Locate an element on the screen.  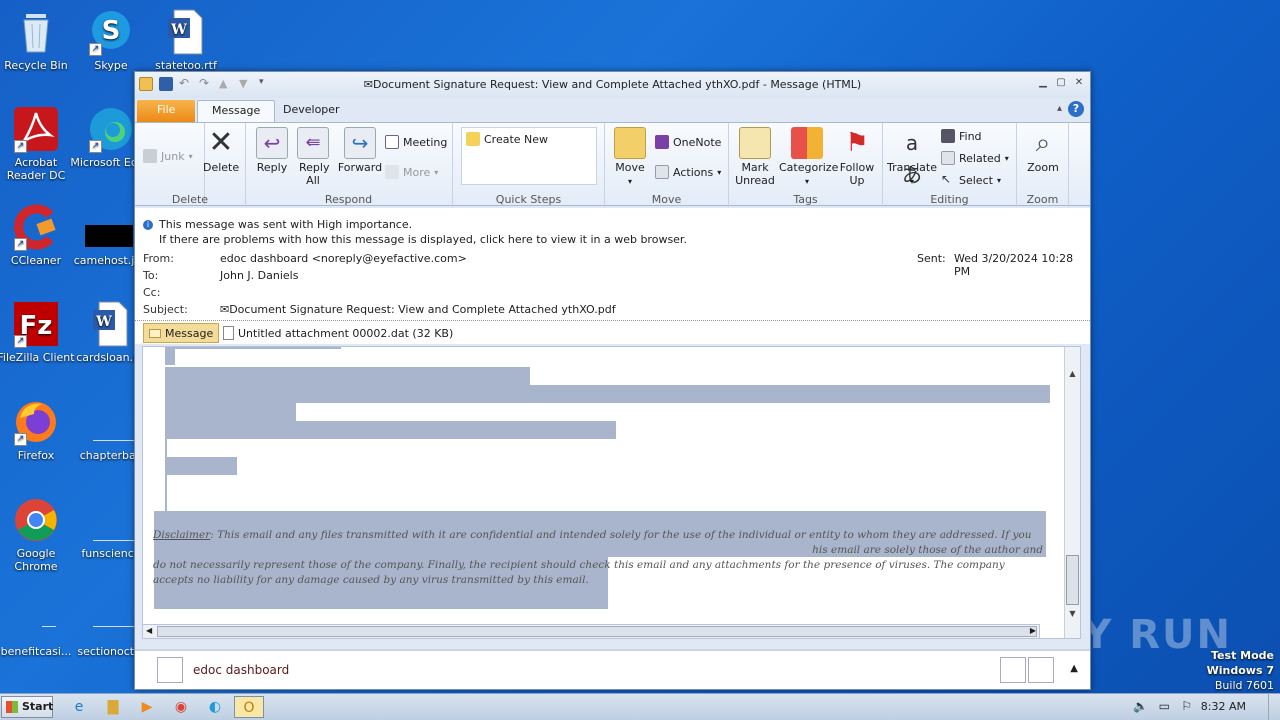
meeting-button: Meeting is located at coordinates (416, 142).